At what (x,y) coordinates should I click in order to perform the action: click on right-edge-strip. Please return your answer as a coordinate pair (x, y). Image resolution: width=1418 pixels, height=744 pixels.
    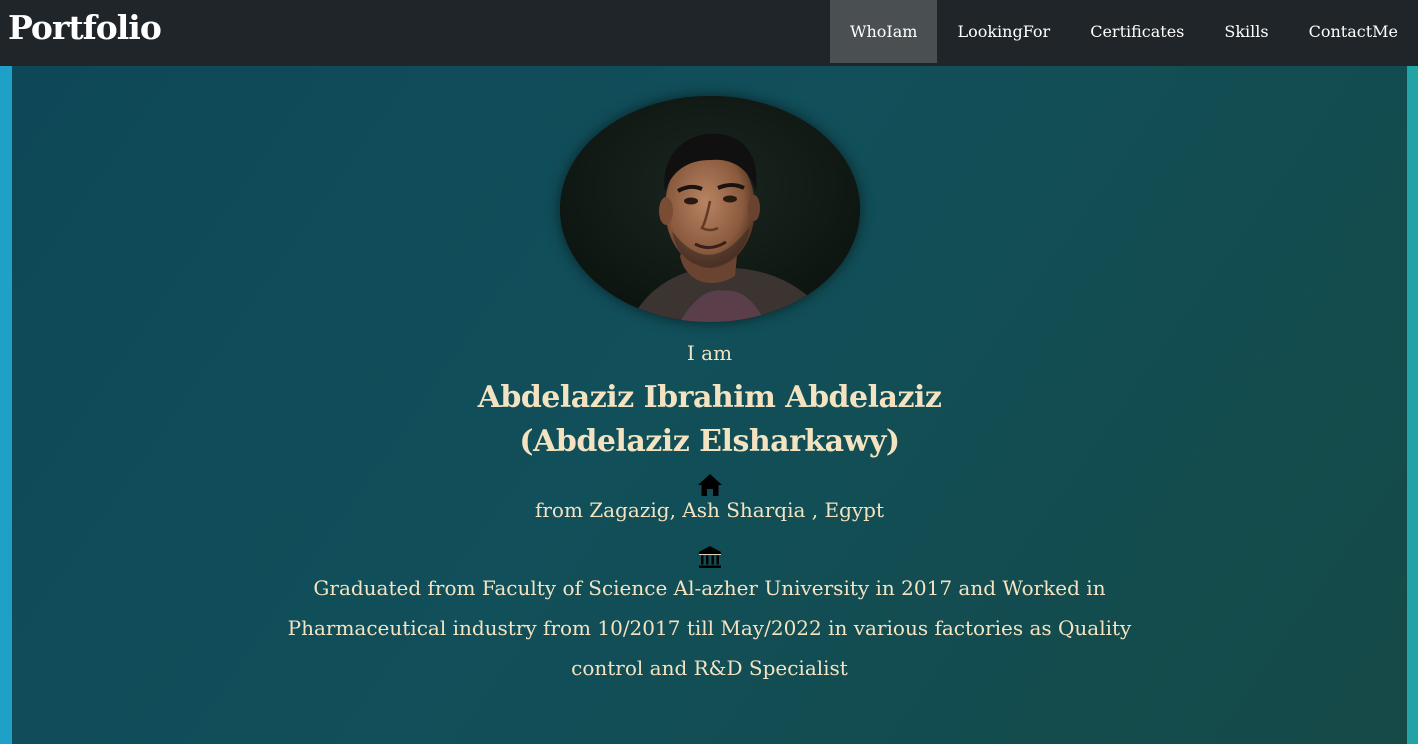
    Looking at the image, I should click on (1412, 405).